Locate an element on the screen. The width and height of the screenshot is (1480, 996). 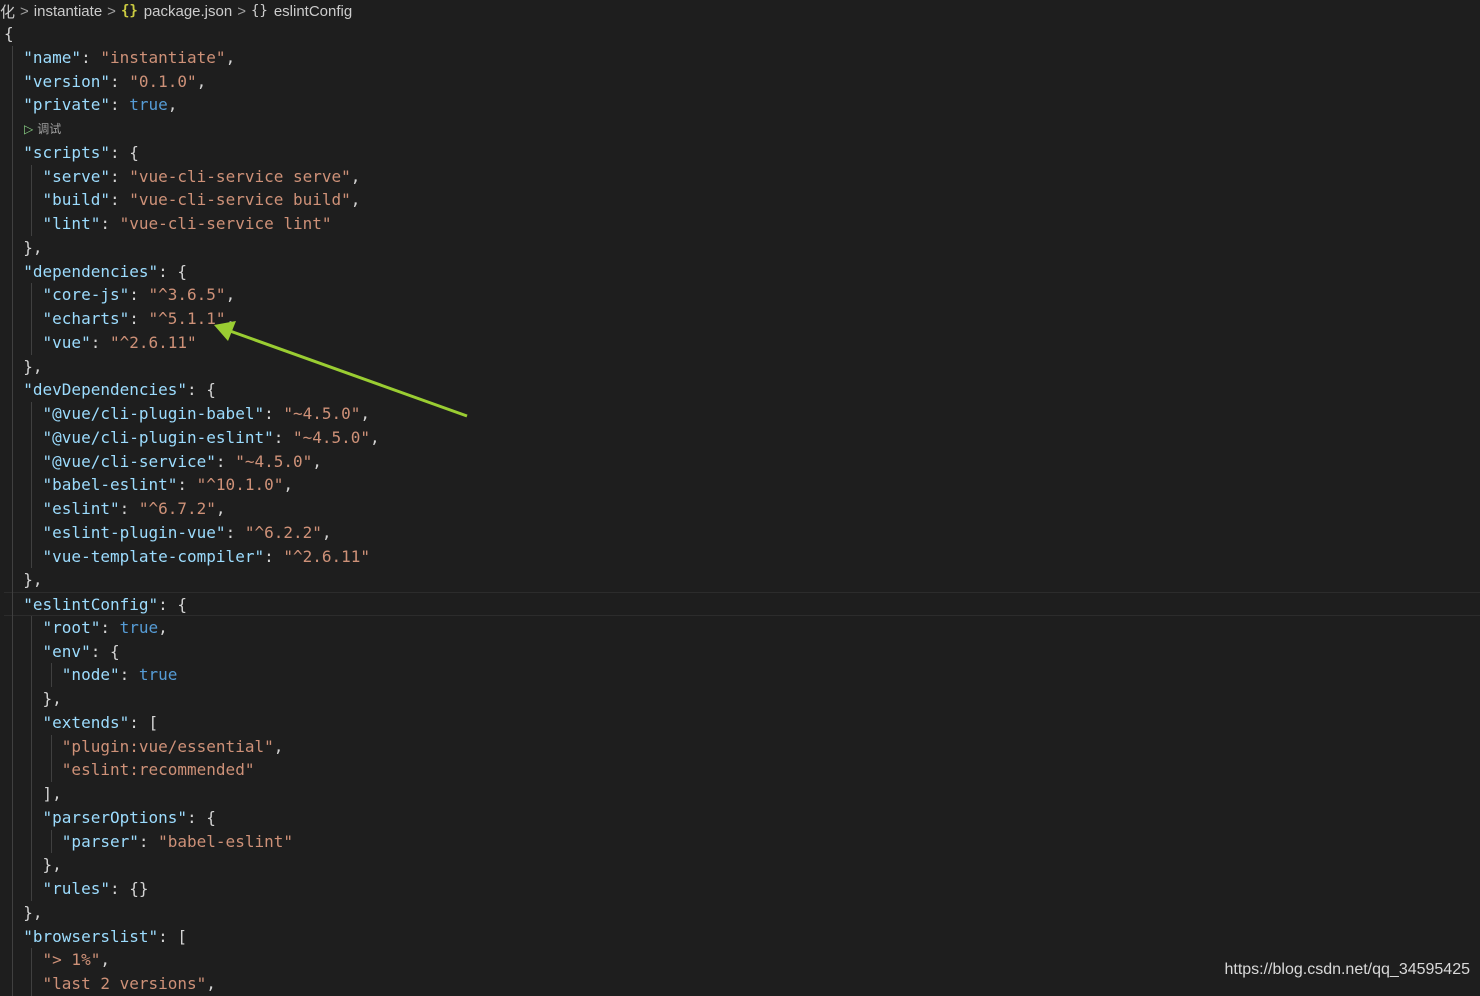
watermark: https://blog.csdn.net/qq_34595425 is located at coordinates (1347, 969).